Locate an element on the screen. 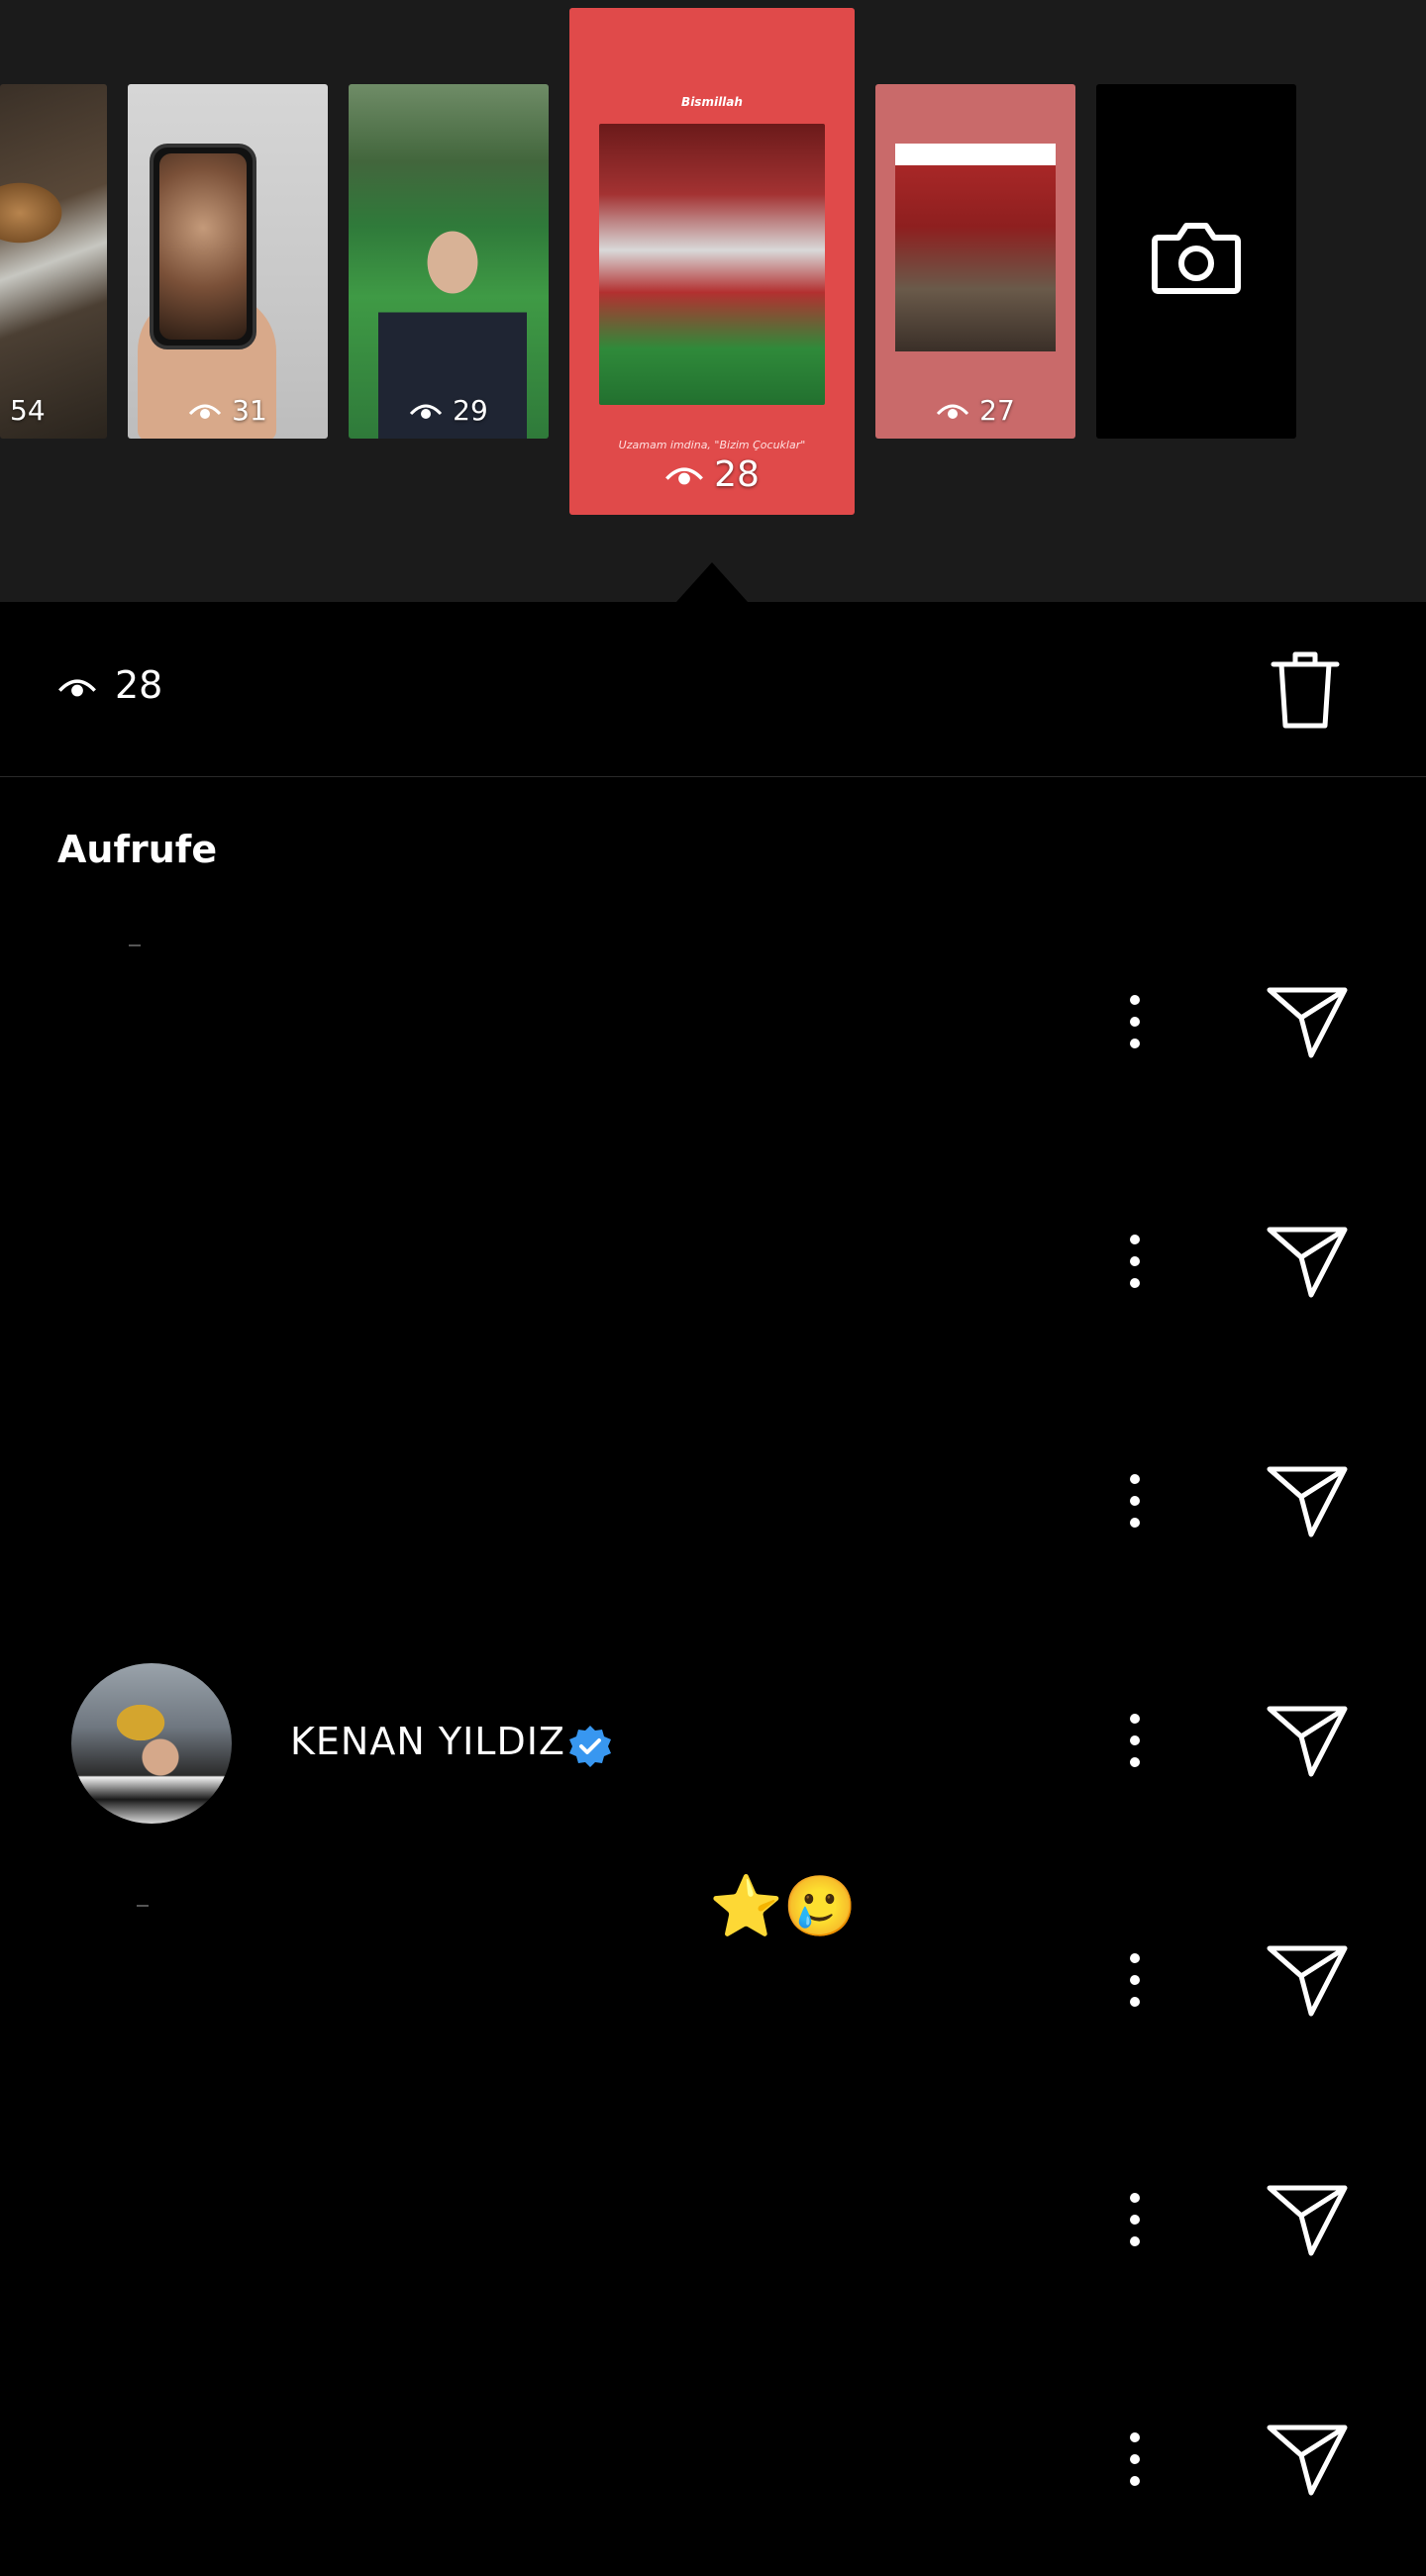 This screenshot has height=2576, width=1426. story-thumbnail: 29 is located at coordinates (449, 262).